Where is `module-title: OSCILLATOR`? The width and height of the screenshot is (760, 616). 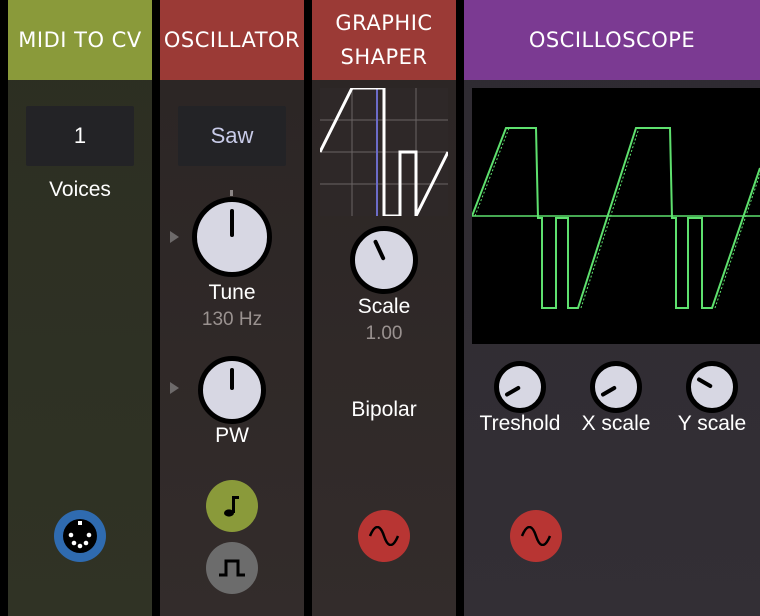 module-title: OSCILLATOR is located at coordinates (232, 40).